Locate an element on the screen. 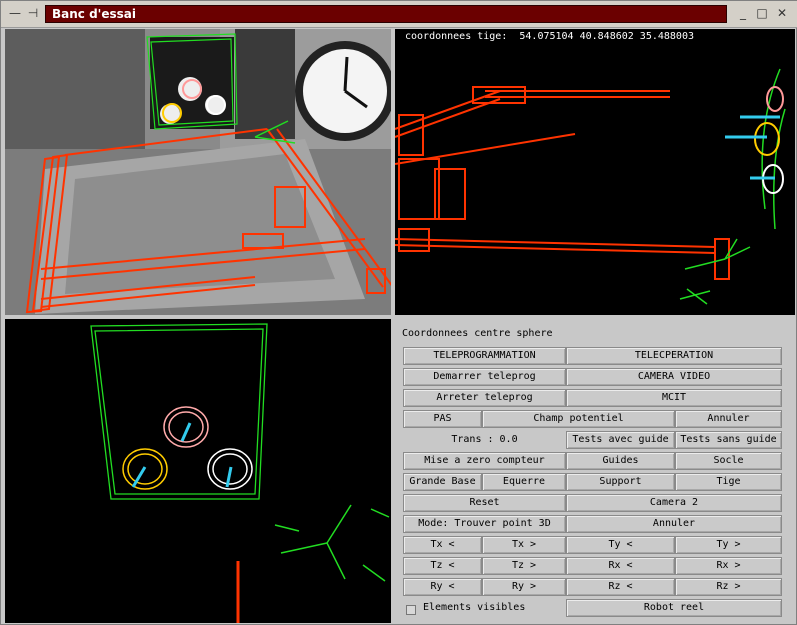  window-title: Banc d'essai is located at coordinates (94, 14).